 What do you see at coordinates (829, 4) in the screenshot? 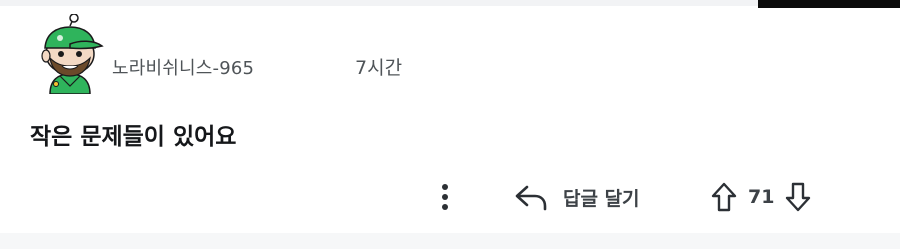
I see `top-corner-bar` at bounding box center [829, 4].